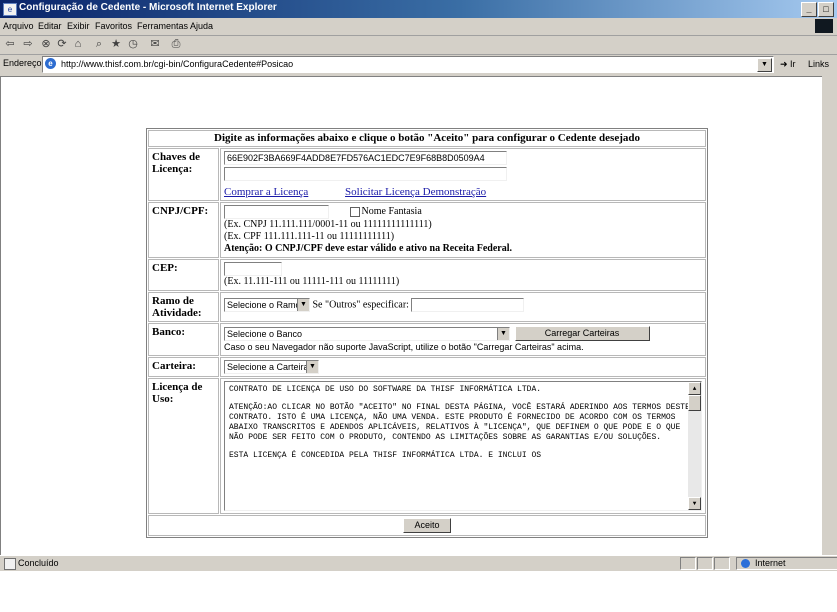 The image size is (837, 612). Describe the element at coordinates (824, 26) in the screenshot. I see `windows-logo-icon` at that location.